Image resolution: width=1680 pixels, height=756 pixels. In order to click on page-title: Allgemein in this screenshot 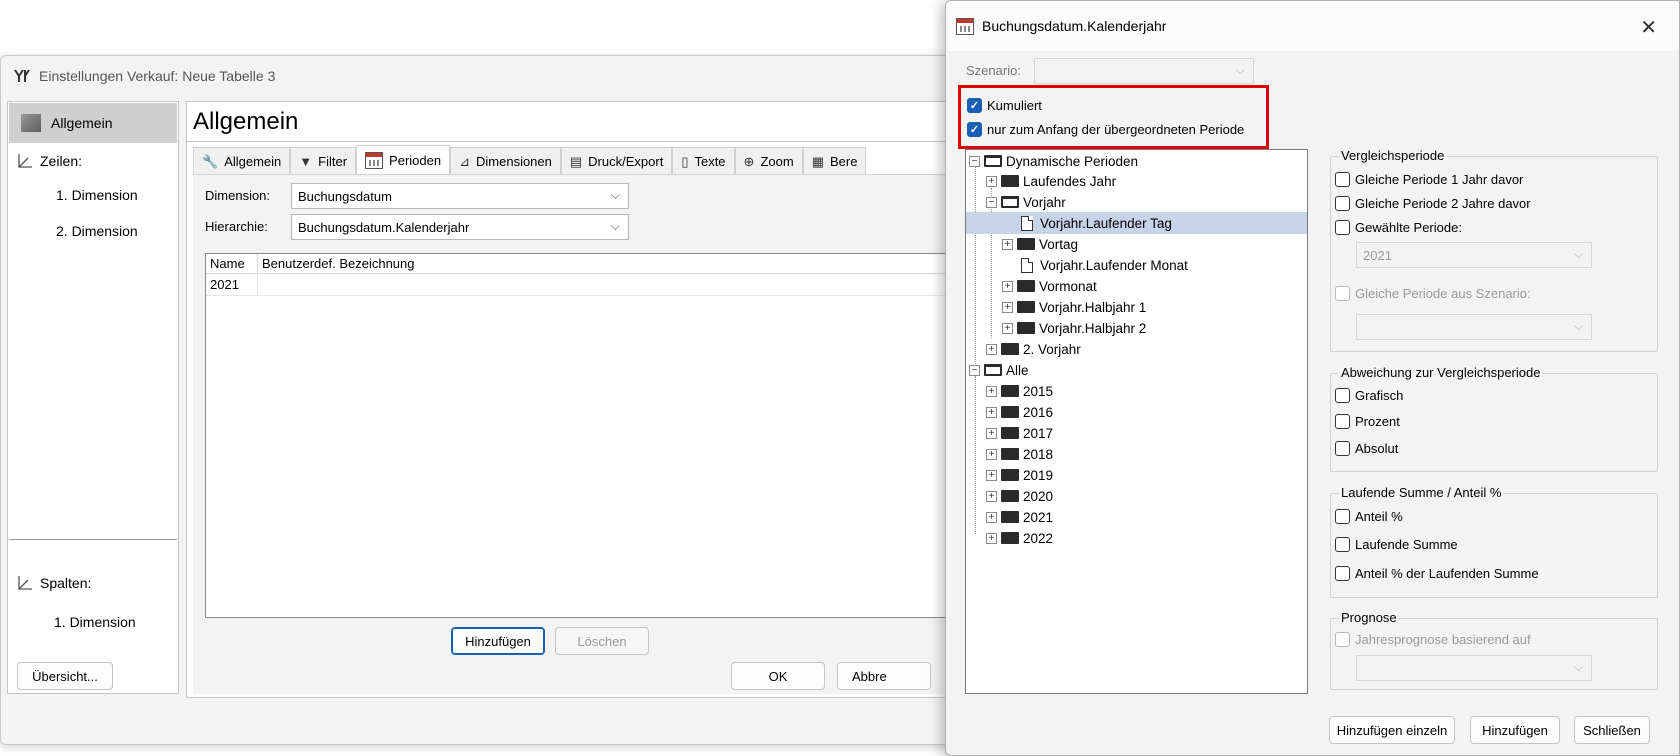, I will do `click(573, 122)`.